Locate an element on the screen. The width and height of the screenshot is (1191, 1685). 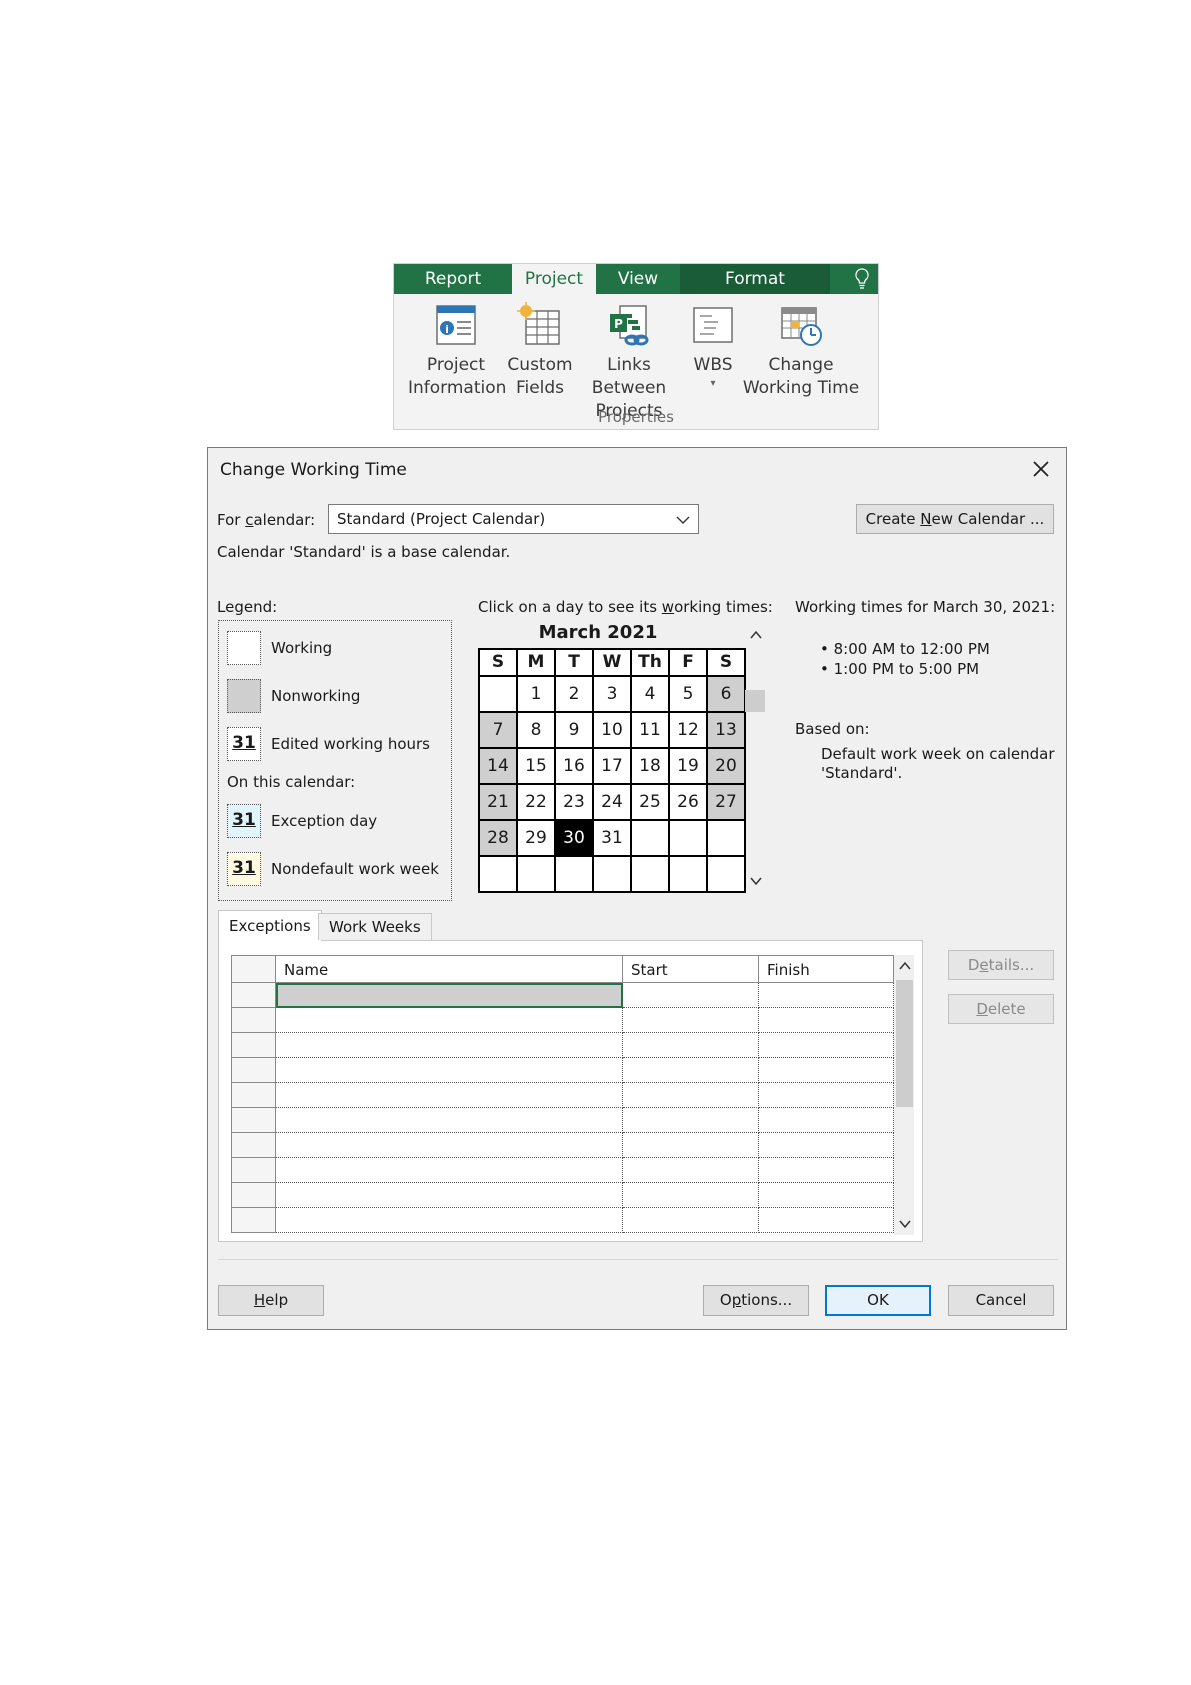
calendar-day-cell: 27 is located at coordinates (727, 803).